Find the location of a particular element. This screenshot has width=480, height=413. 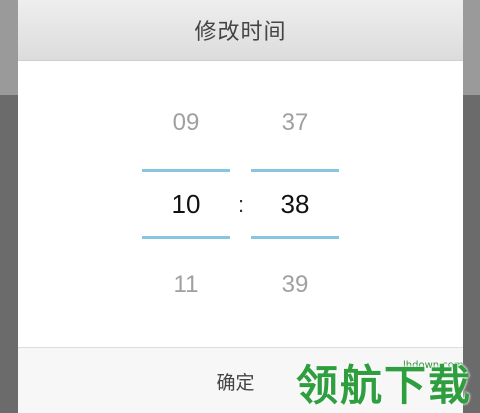

minute-selection-line-bottom is located at coordinates (295, 237).